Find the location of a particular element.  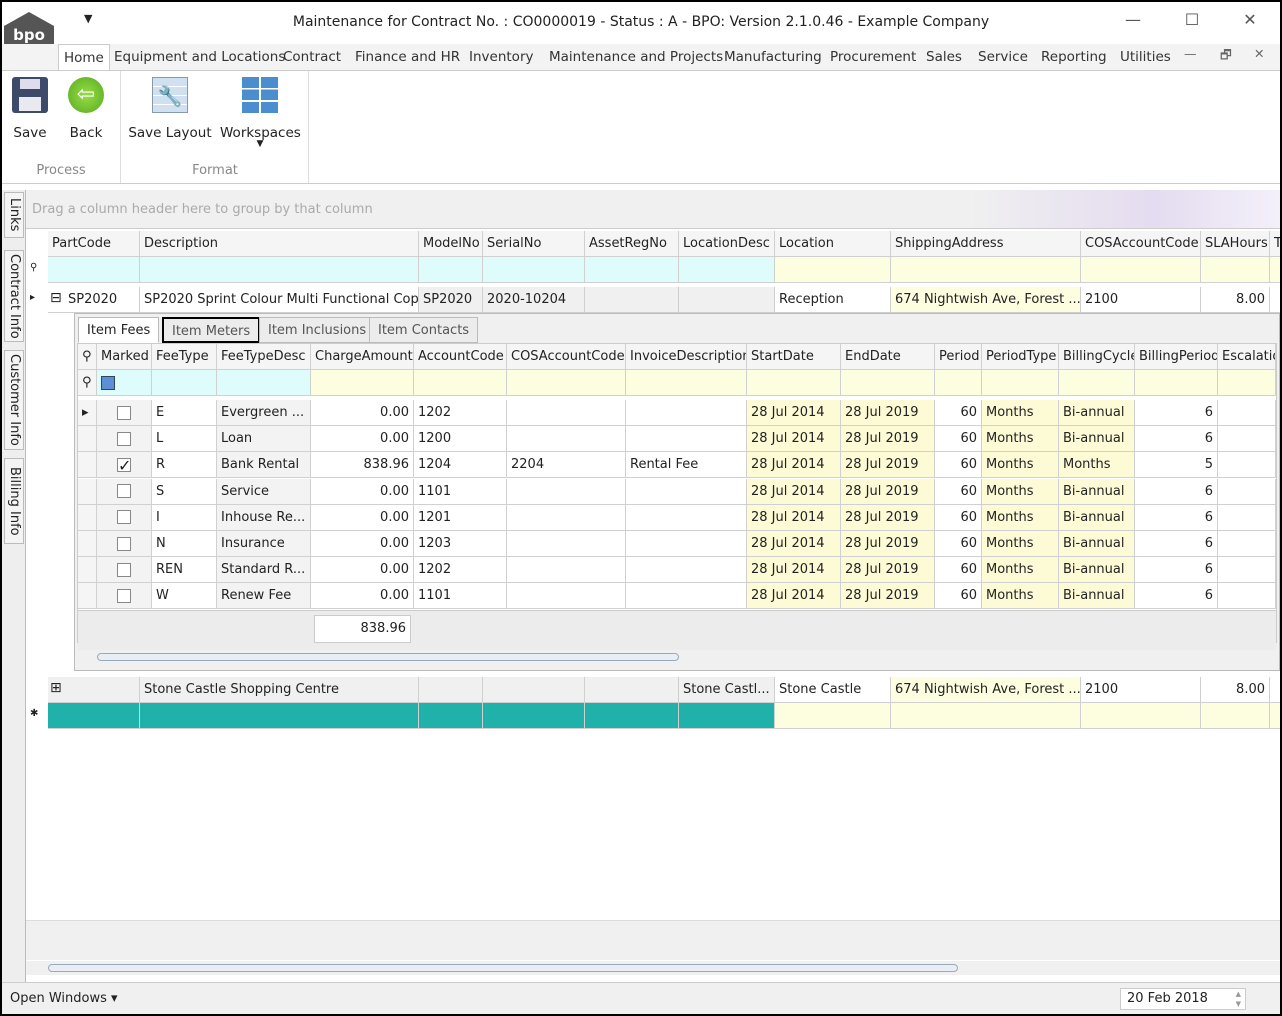

close-child-icon: ✕ is located at coordinates (1259, 53).